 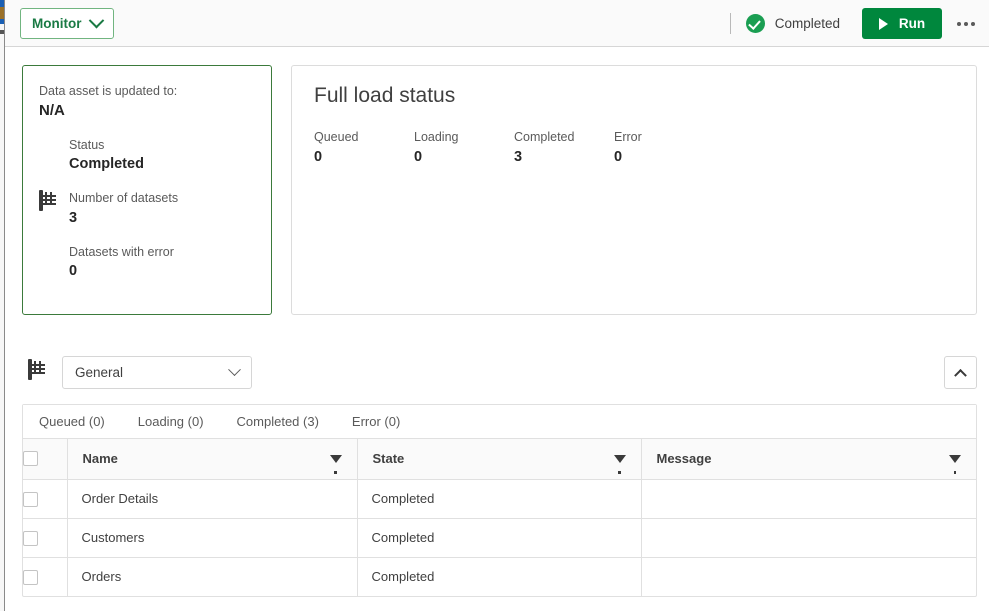 I want to click on stat-completed: Completed 3, so click(x=564, y=147).